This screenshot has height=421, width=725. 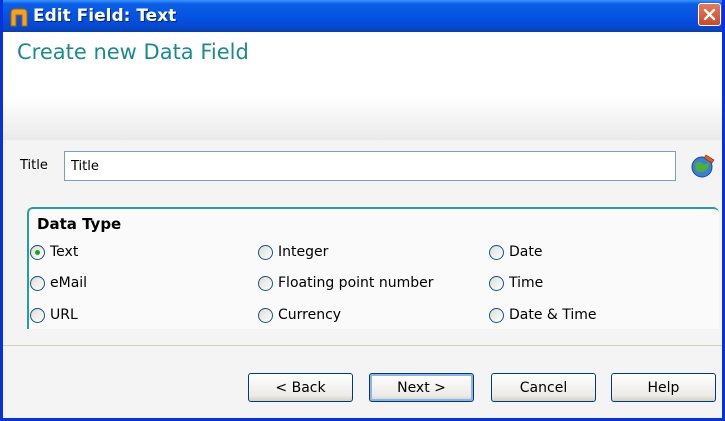 I want to click on radio-date: Date, so click(x=515, y=252).